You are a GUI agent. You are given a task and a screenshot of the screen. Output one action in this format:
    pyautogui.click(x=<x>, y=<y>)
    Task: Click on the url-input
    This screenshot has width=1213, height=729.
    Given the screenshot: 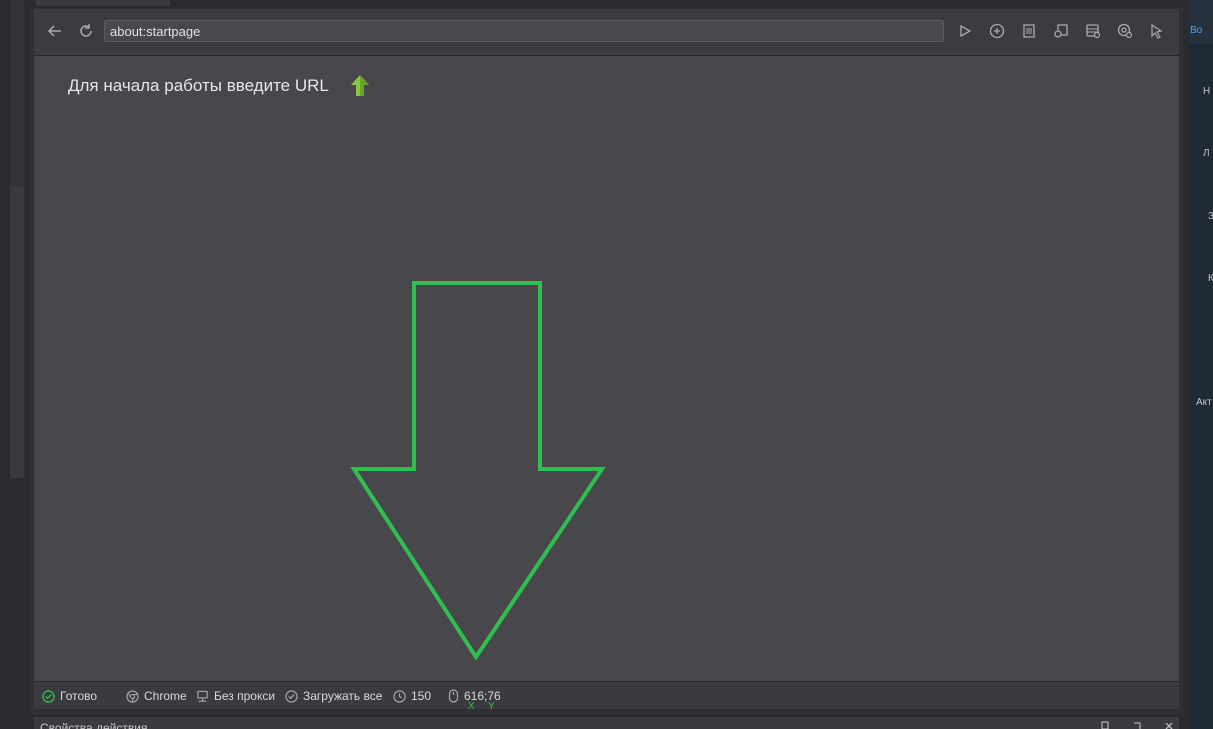 What is the action you would take?
    pyautogui.click(x=524, y=31)
    